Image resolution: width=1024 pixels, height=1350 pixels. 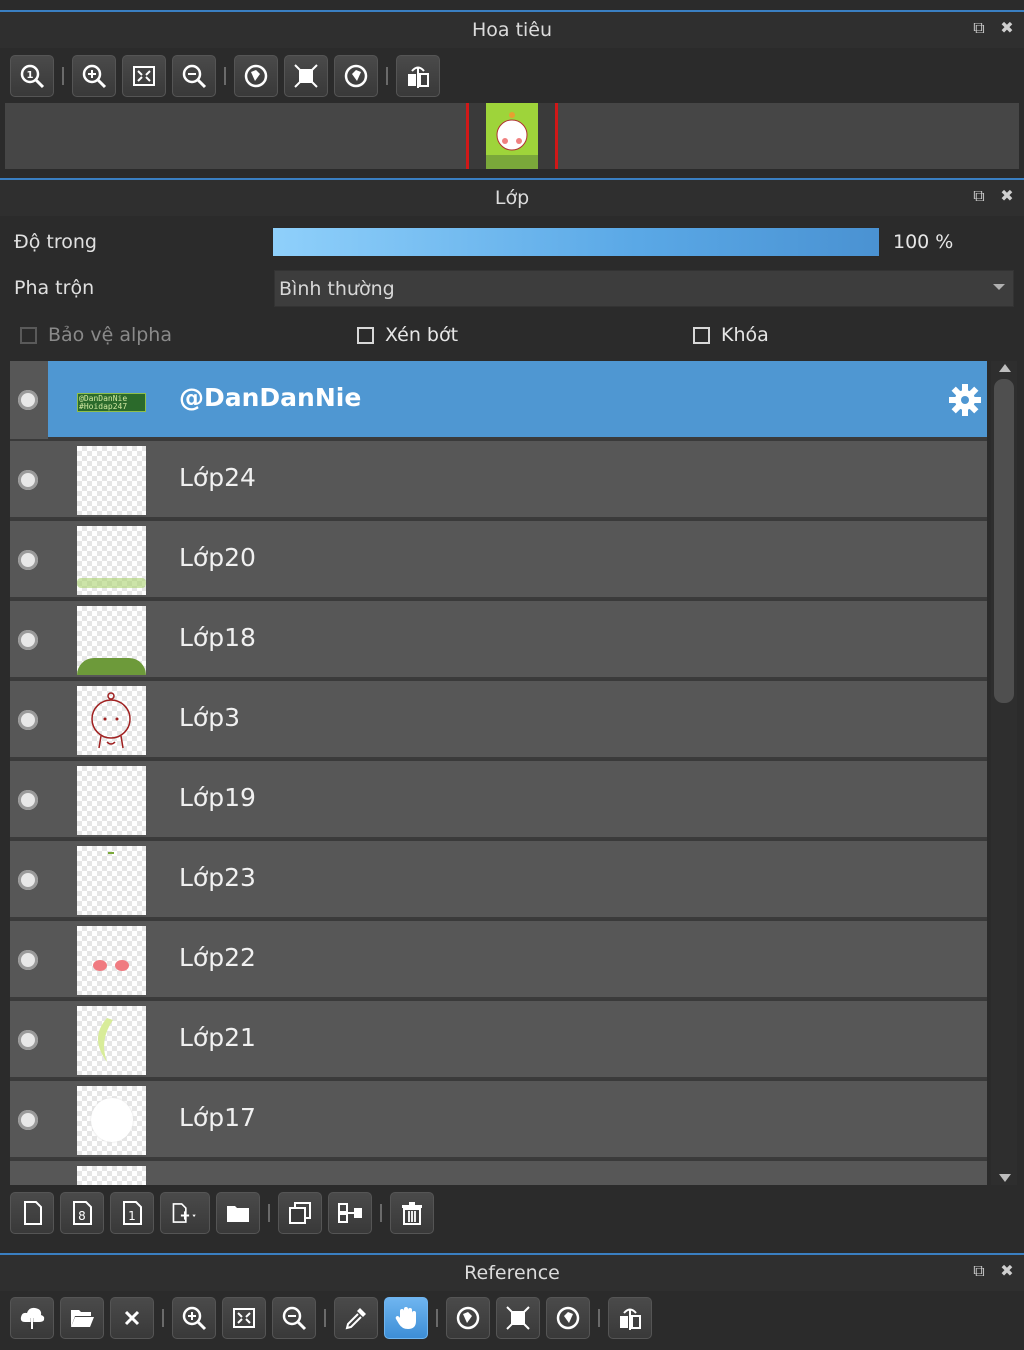 I want to click on layer-row: Lớp20, so click(x=498, y=560).